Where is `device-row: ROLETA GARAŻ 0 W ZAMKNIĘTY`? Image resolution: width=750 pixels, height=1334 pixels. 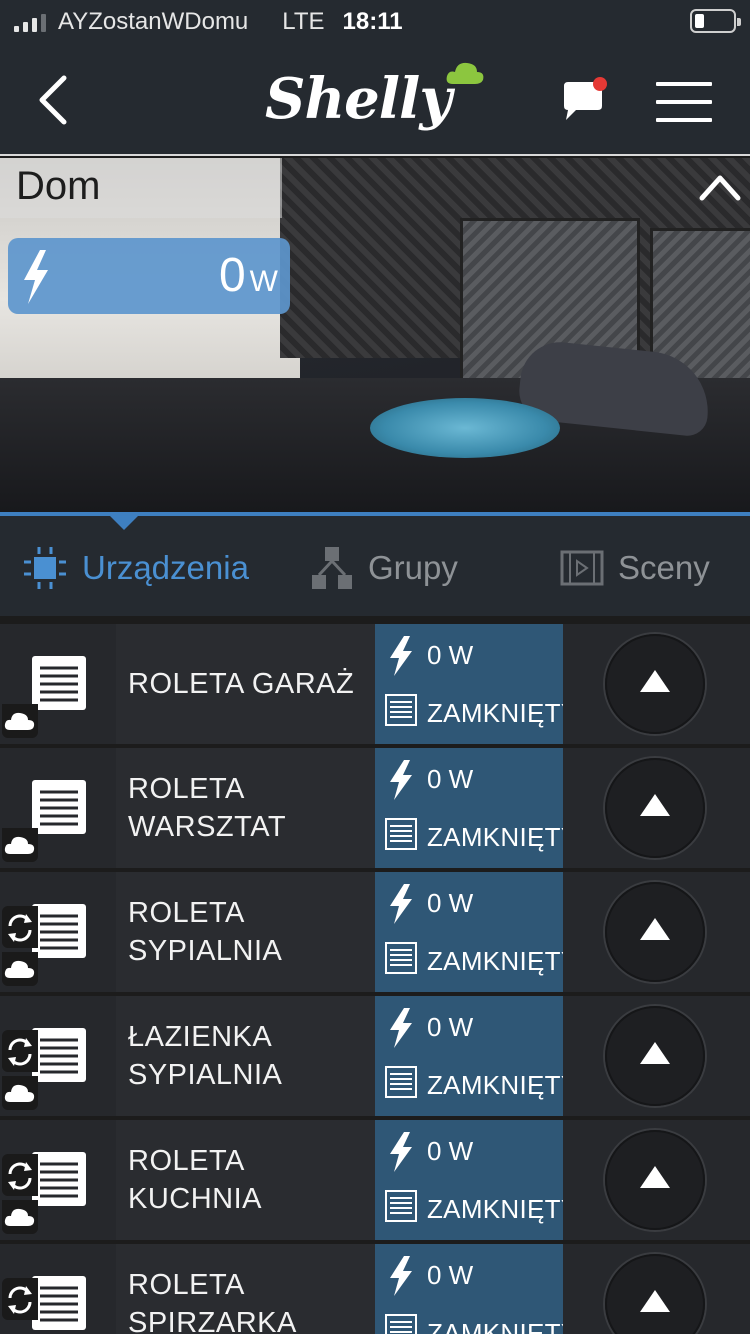 device-row: ROLETA GARAŻ 0 W ZAMKNIĘTY is located at coordinates (375, 684).